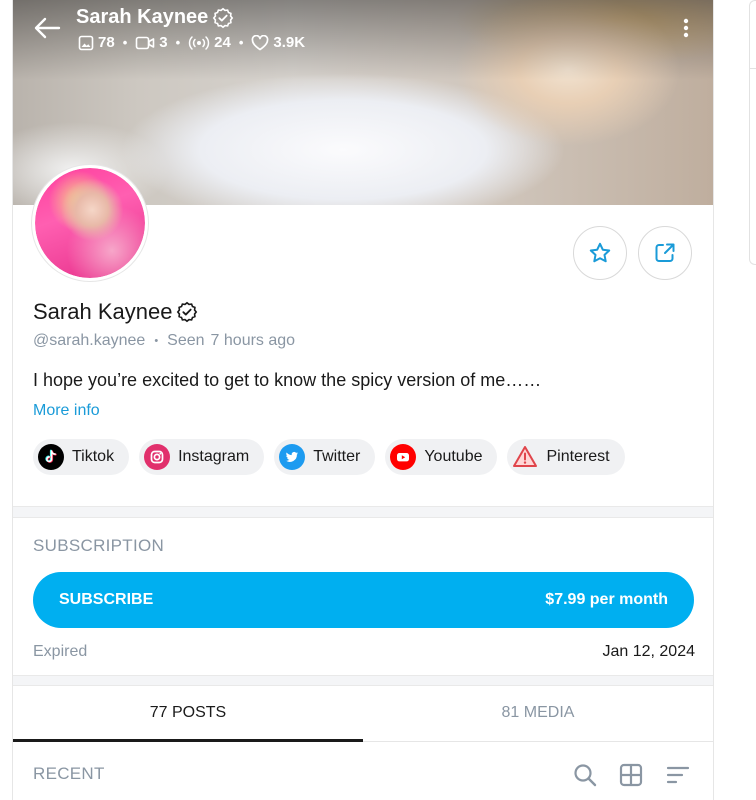 This screenshot has height=800, width=756. Describe the element at coordinates (606, 599) in the screenshot. I see `subscribe-price: $7.99 per month` at that location.